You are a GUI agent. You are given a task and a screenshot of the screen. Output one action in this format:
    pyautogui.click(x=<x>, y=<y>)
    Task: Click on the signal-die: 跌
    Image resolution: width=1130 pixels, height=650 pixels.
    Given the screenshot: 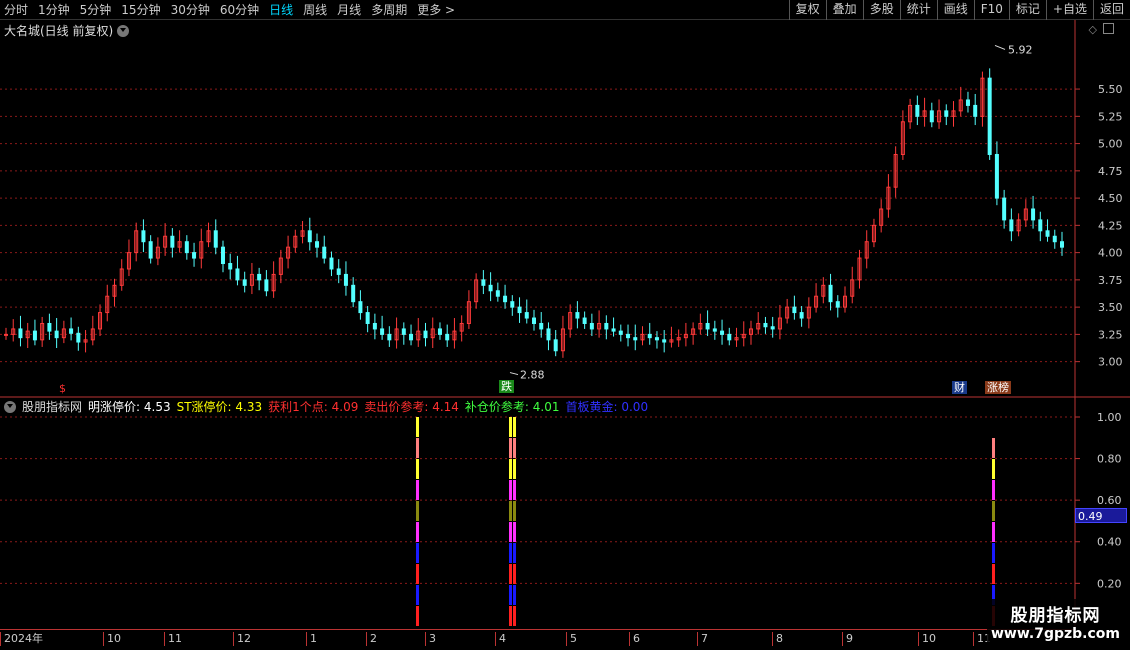 What is the action you would take?
    pyautogui.click(x=506, y=386)
    